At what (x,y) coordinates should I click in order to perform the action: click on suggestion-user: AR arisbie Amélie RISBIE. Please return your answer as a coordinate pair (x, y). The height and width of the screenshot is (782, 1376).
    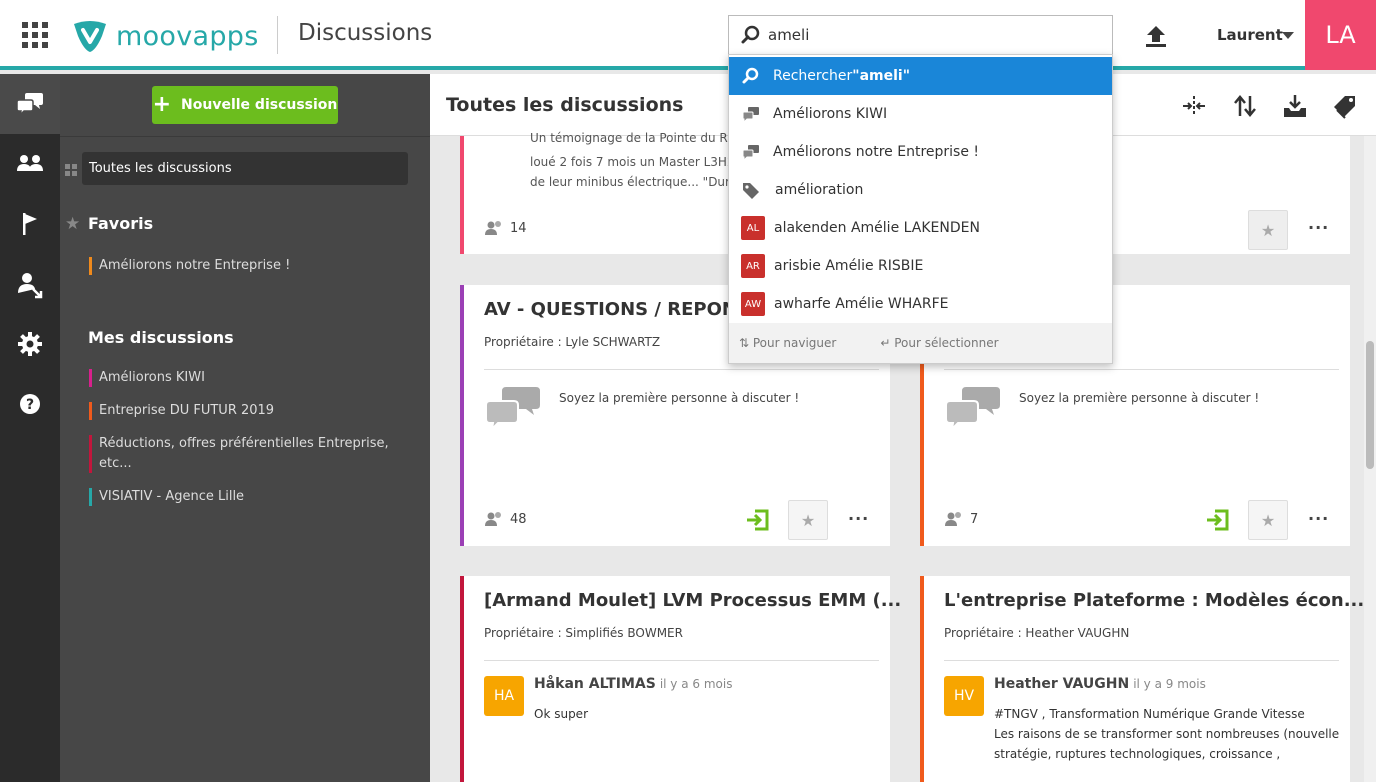
    Looking at the image, I should click on (920, 266).